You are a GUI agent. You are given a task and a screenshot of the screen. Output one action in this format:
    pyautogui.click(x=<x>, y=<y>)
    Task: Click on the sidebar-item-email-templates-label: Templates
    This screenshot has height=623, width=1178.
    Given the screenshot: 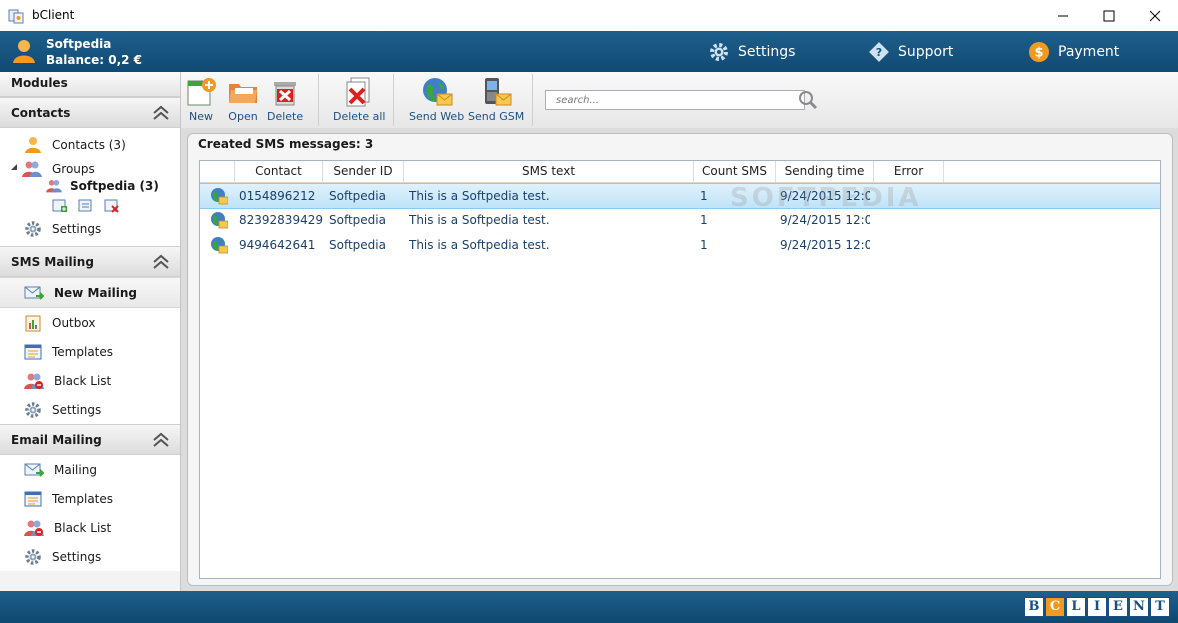 What is the action you would take?
    pyautogui.click(x=83, y=498)
    